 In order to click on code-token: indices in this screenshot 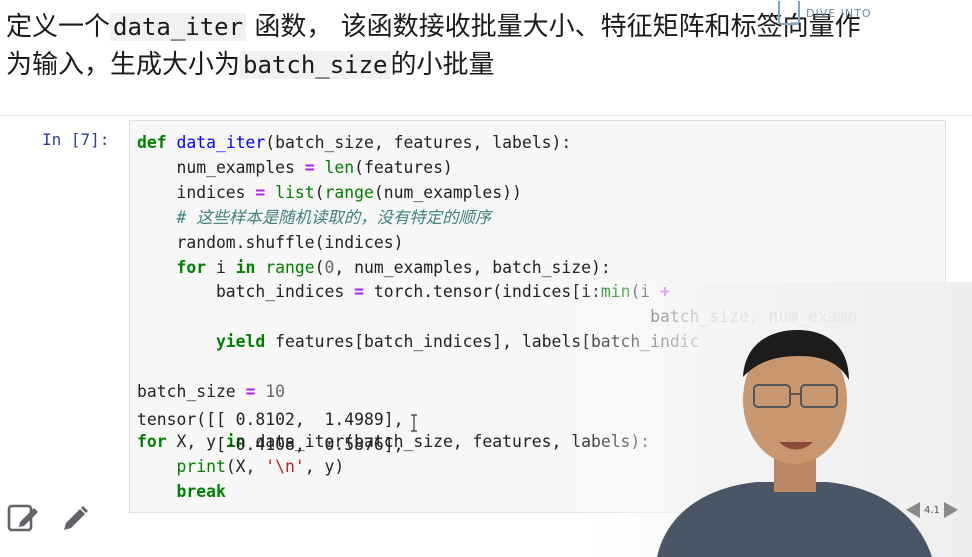, I will do `click(196, 192)`.